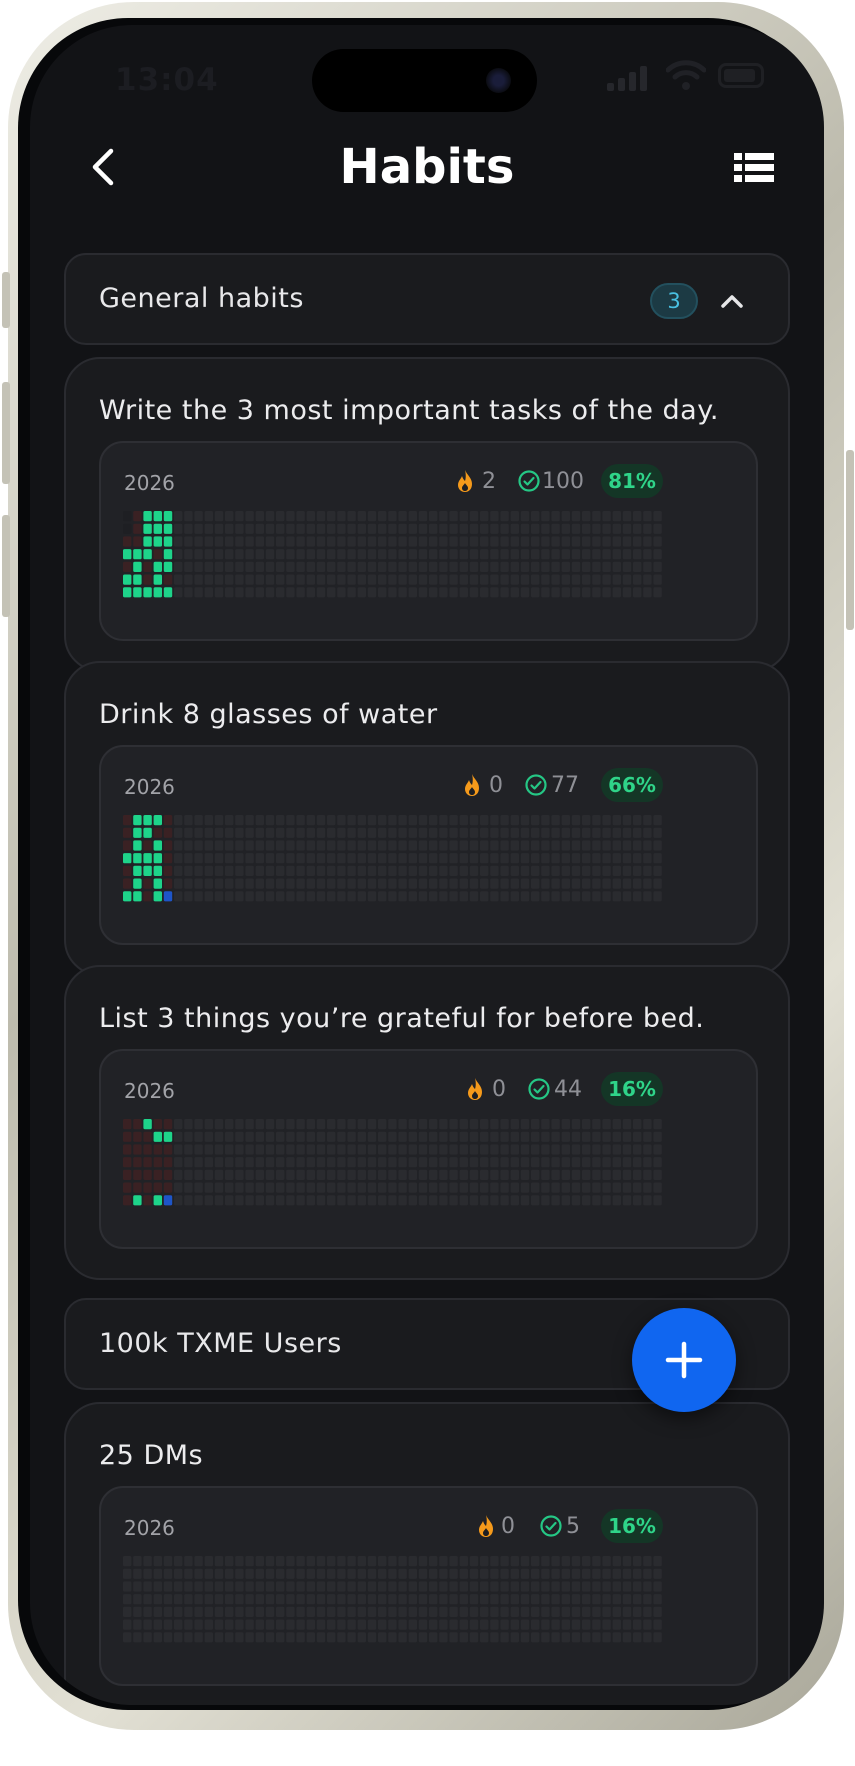  Describe the element at coordinates (684, 1360) in the screenshot. I see `add-habit-button` at that location.